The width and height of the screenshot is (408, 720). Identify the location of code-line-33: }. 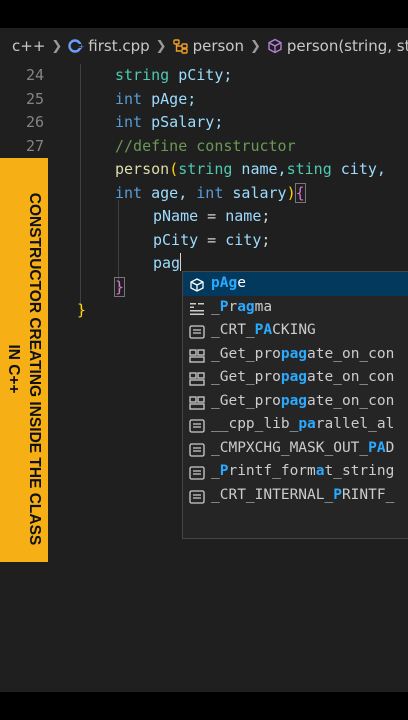
(119, 287).